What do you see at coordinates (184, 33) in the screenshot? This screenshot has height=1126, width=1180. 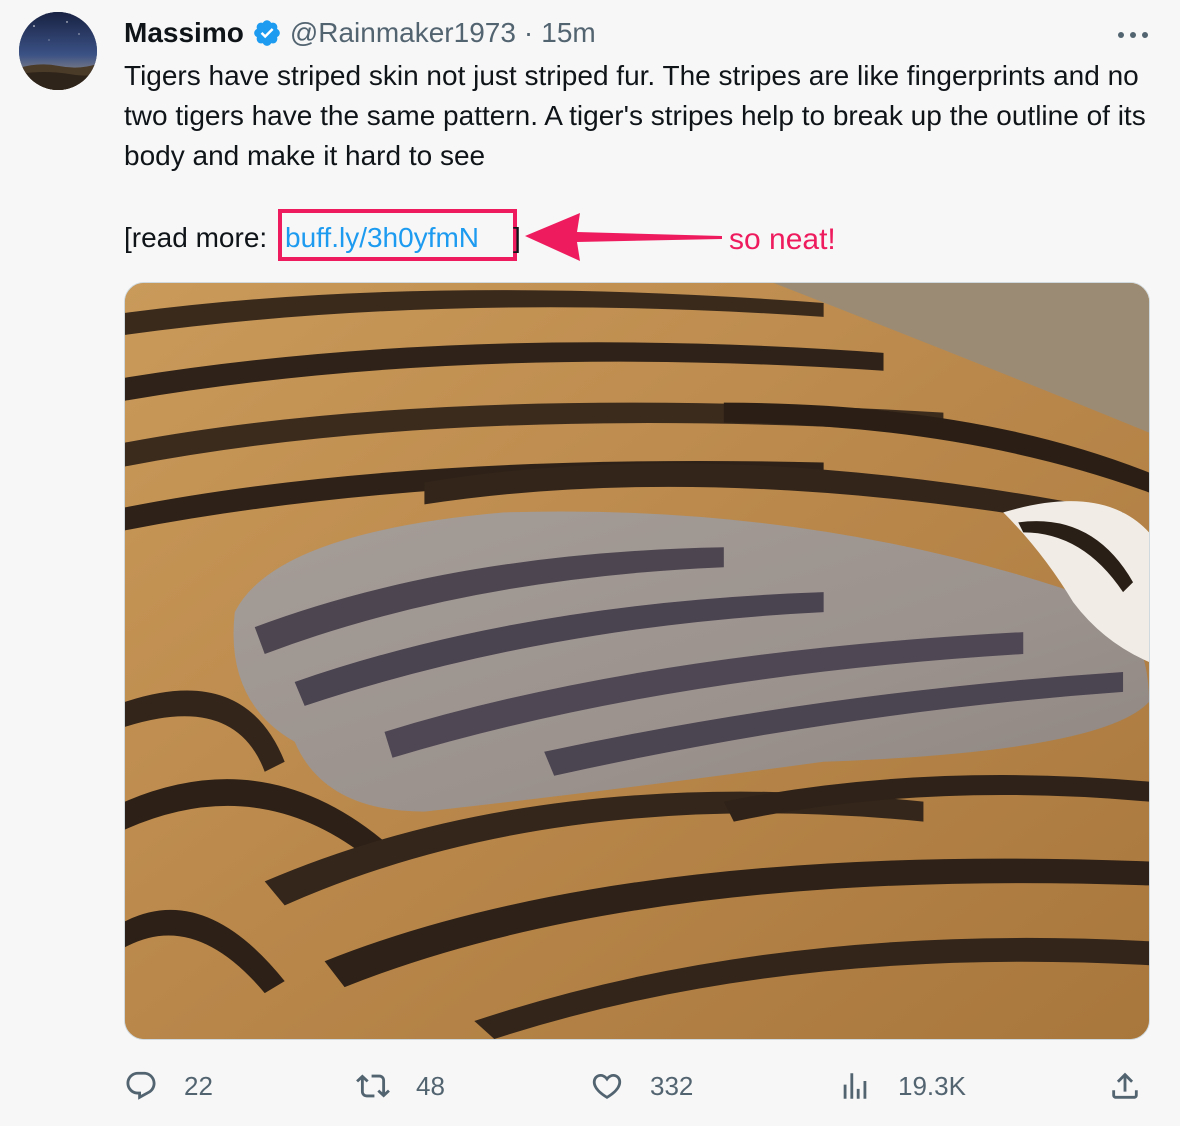 I see `display-name: Massimo` at bounding box center [184, 33].